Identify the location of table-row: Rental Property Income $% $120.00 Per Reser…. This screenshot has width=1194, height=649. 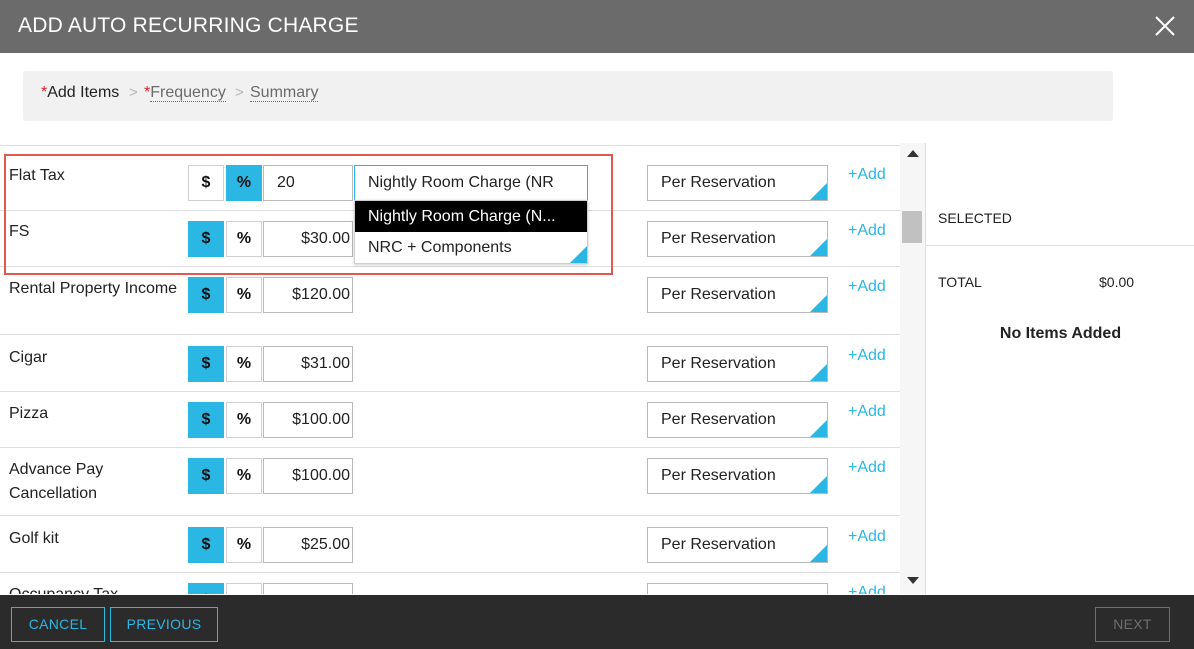
(450, 301).